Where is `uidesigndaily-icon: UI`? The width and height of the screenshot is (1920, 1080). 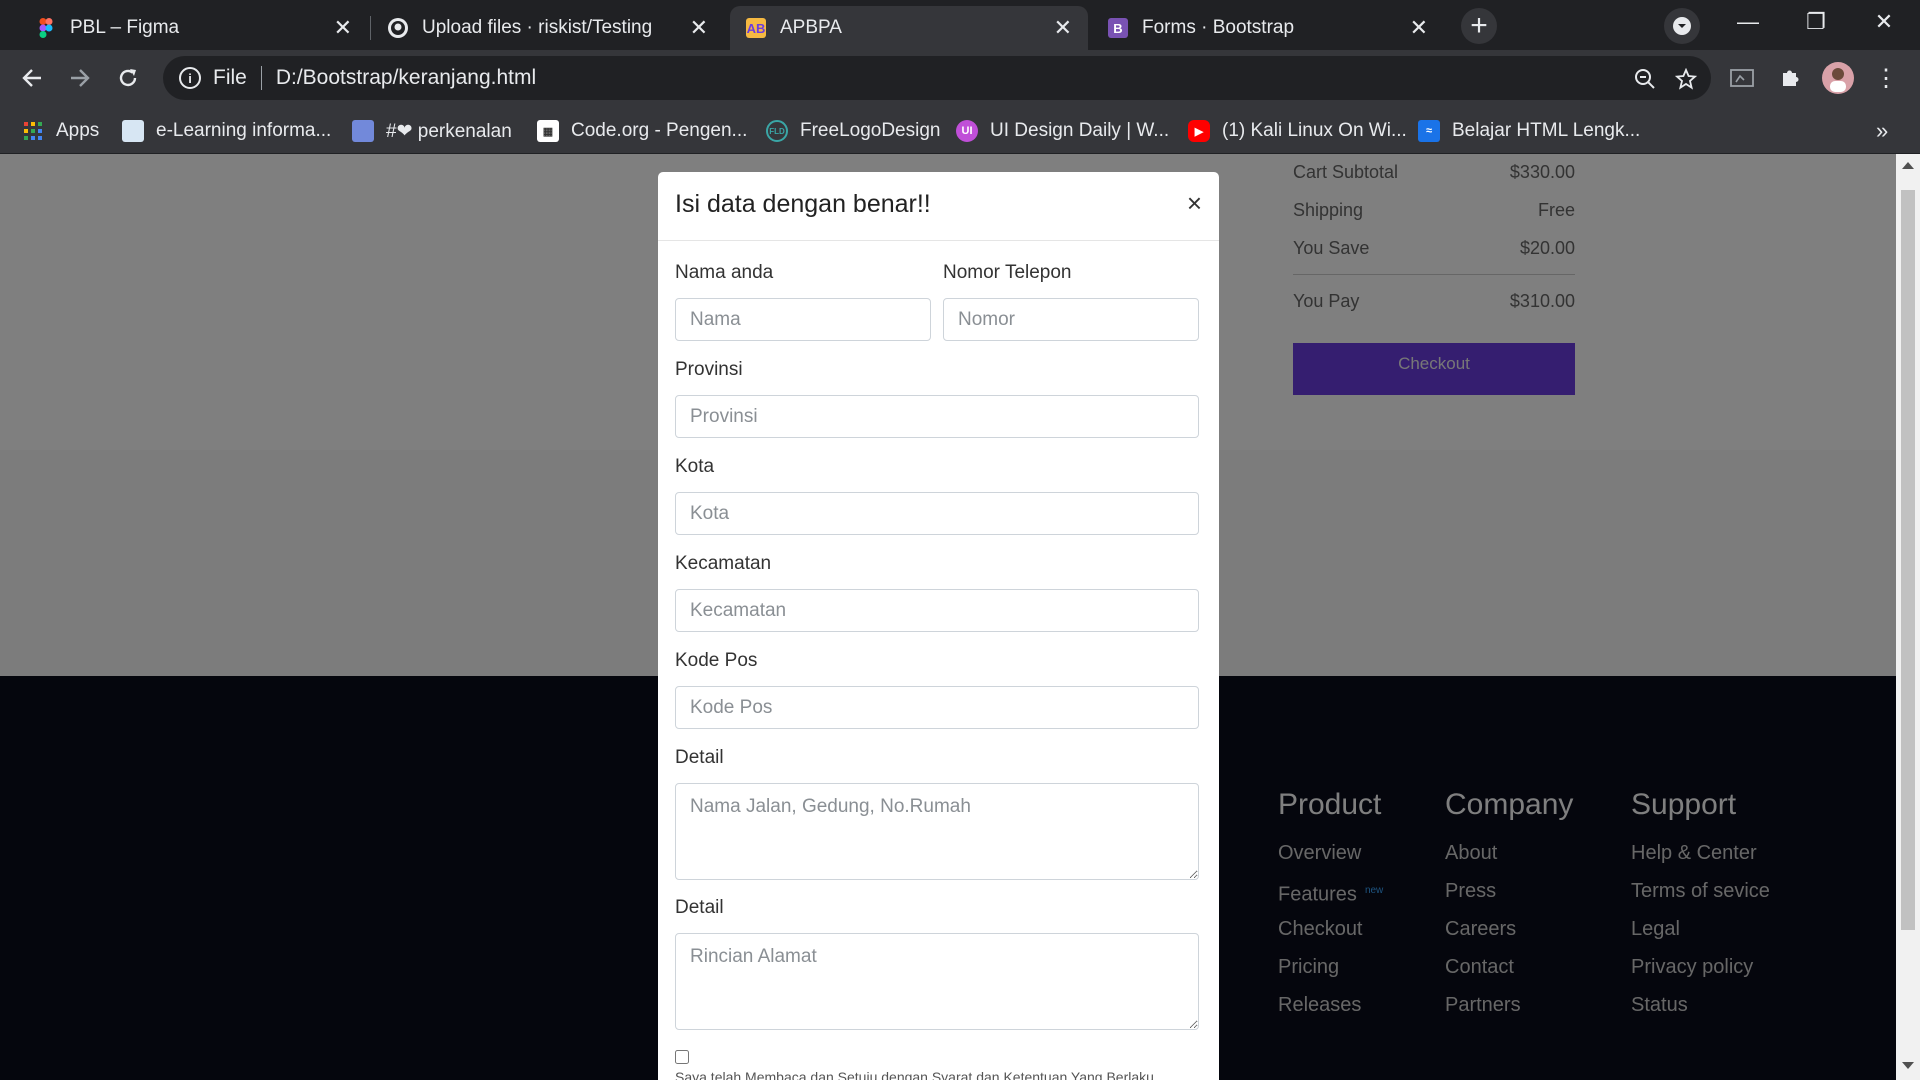 uidesigndaily-icon: UI is located at coordinates (967, 131).